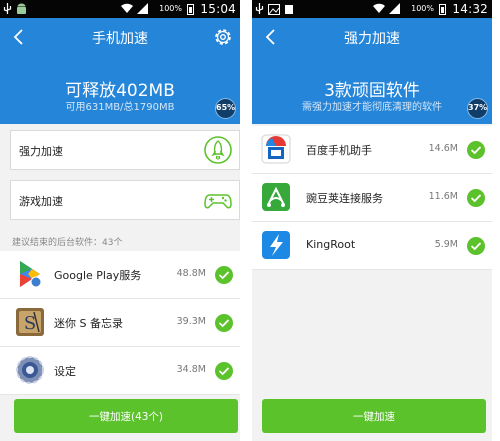 This screenshot has width=500, height=441. Describe the element at coordinates (289, 9) in the screenshot. I see `notification-icon` at that location.